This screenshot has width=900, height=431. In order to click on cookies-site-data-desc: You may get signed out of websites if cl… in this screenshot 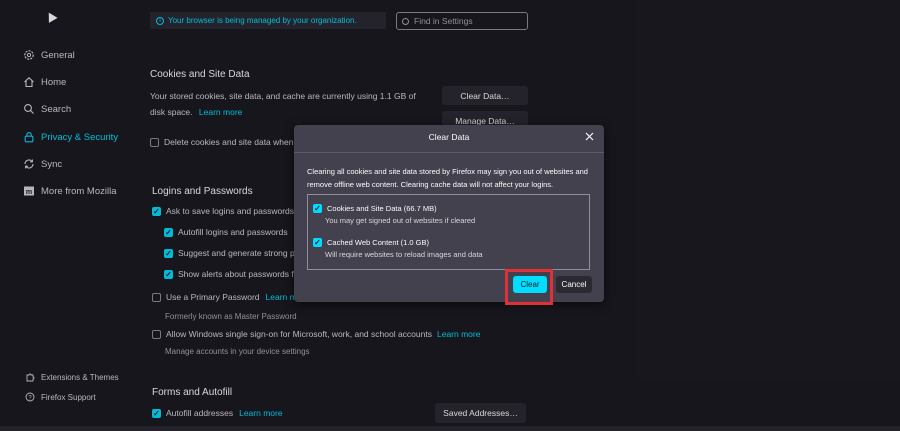, I will do `click(400, 220)`.